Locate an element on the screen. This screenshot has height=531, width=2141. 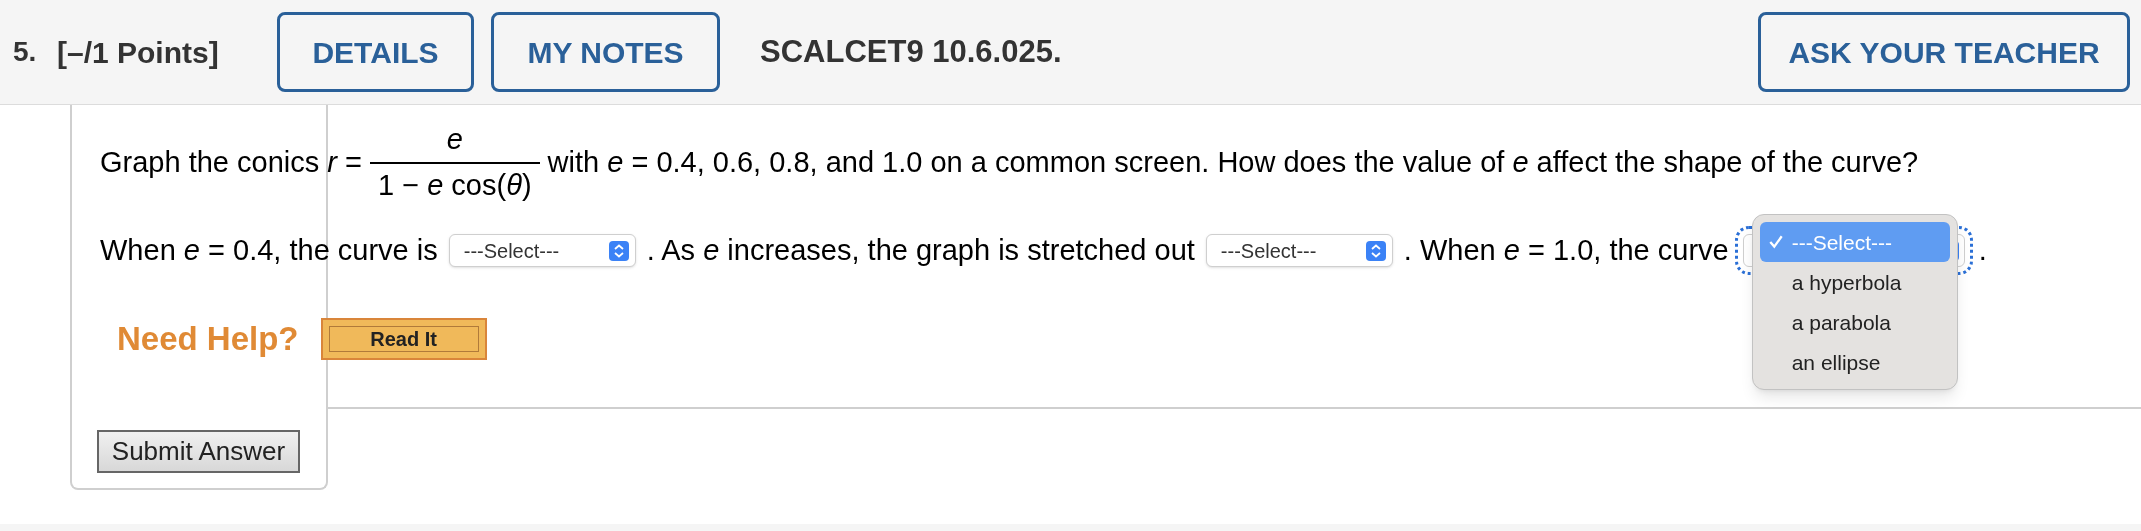
submit-answer-button: Submit Answer is located at coordinates (198, 451).